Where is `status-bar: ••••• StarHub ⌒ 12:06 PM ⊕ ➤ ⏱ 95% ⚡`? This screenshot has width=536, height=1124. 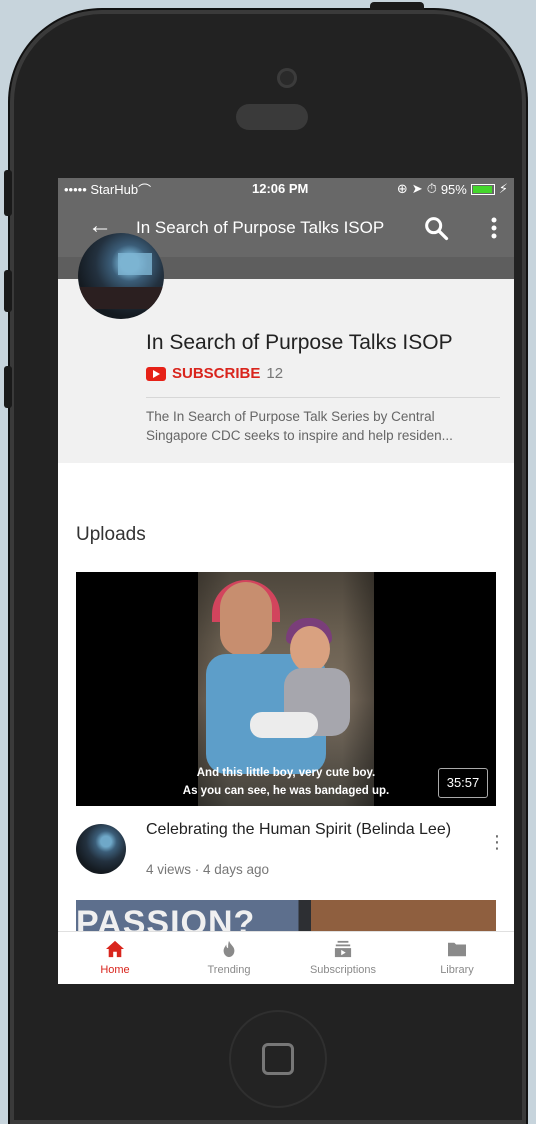 status-bar: ••••• StarHub ⌒ 12:06 PM ⊕ ➤ ⏱ 95% ⚡ is located at coordinates (286, 189).